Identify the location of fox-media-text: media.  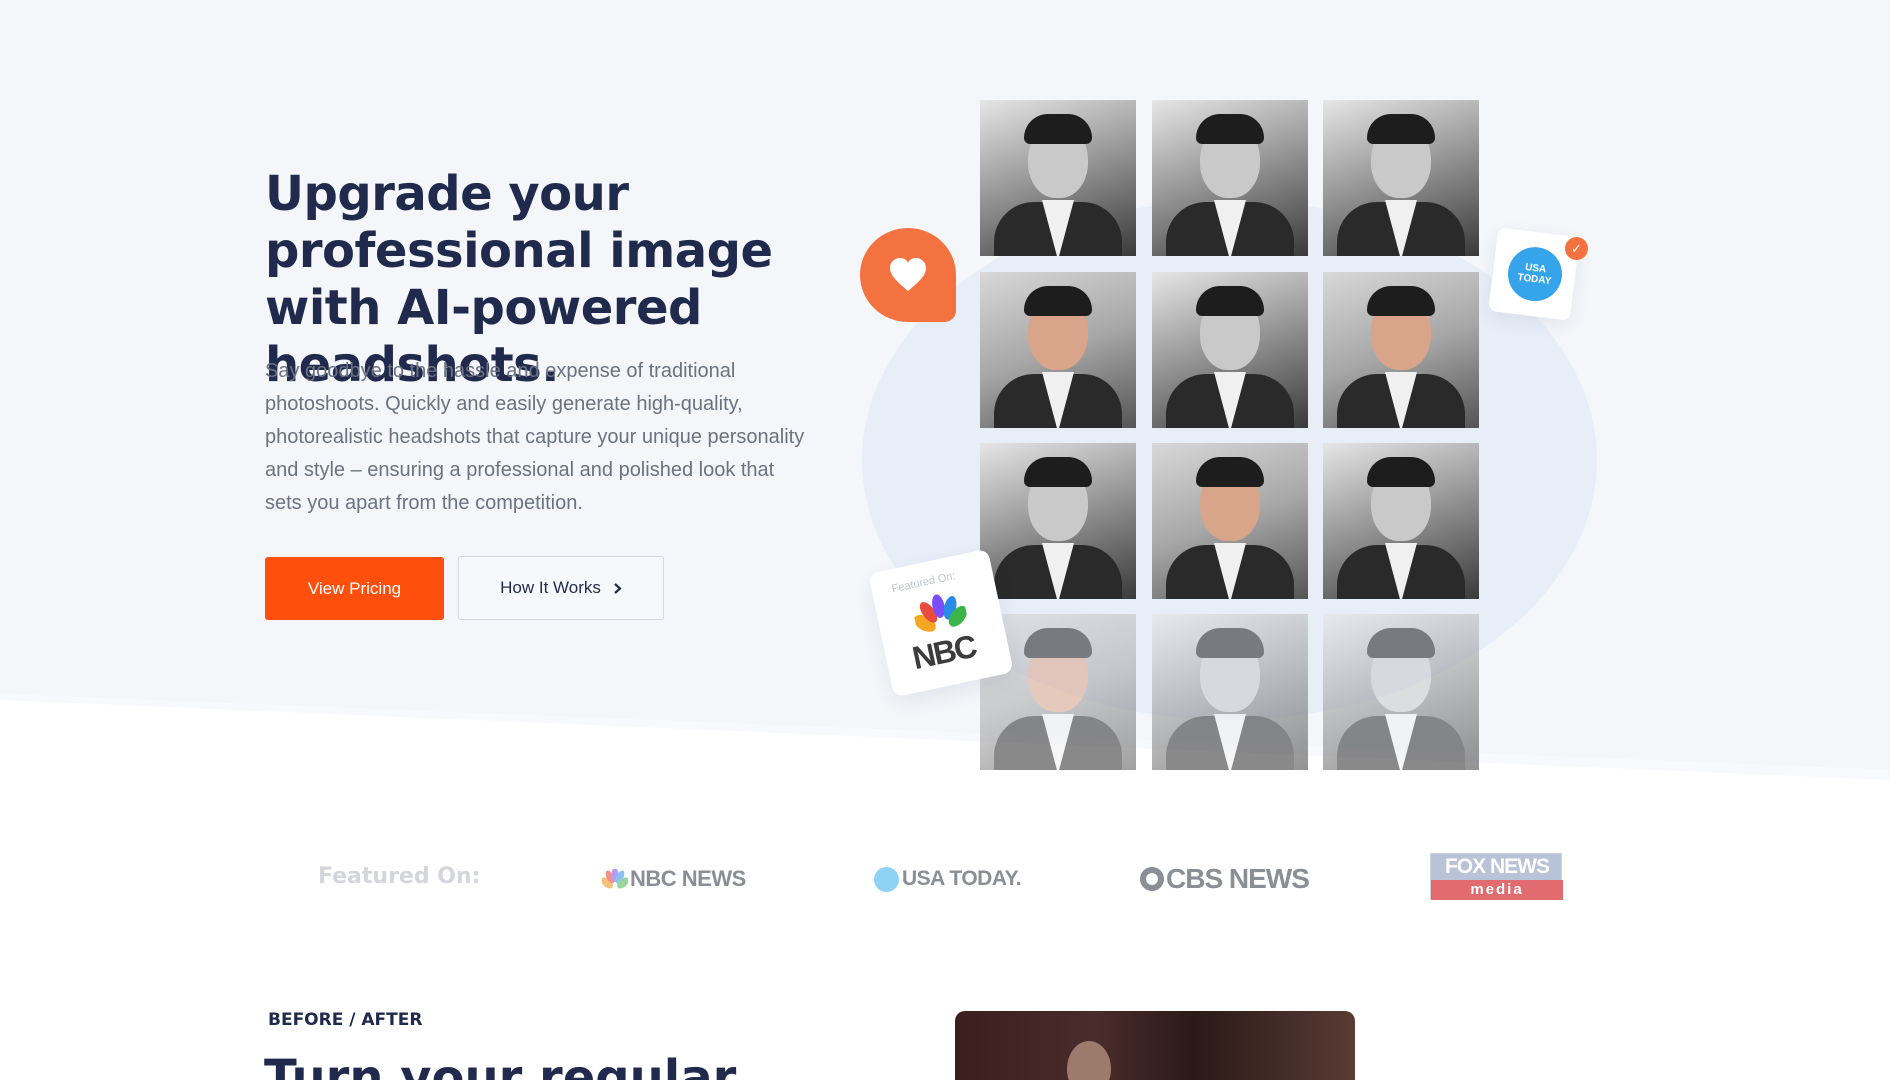
(1497, 890).